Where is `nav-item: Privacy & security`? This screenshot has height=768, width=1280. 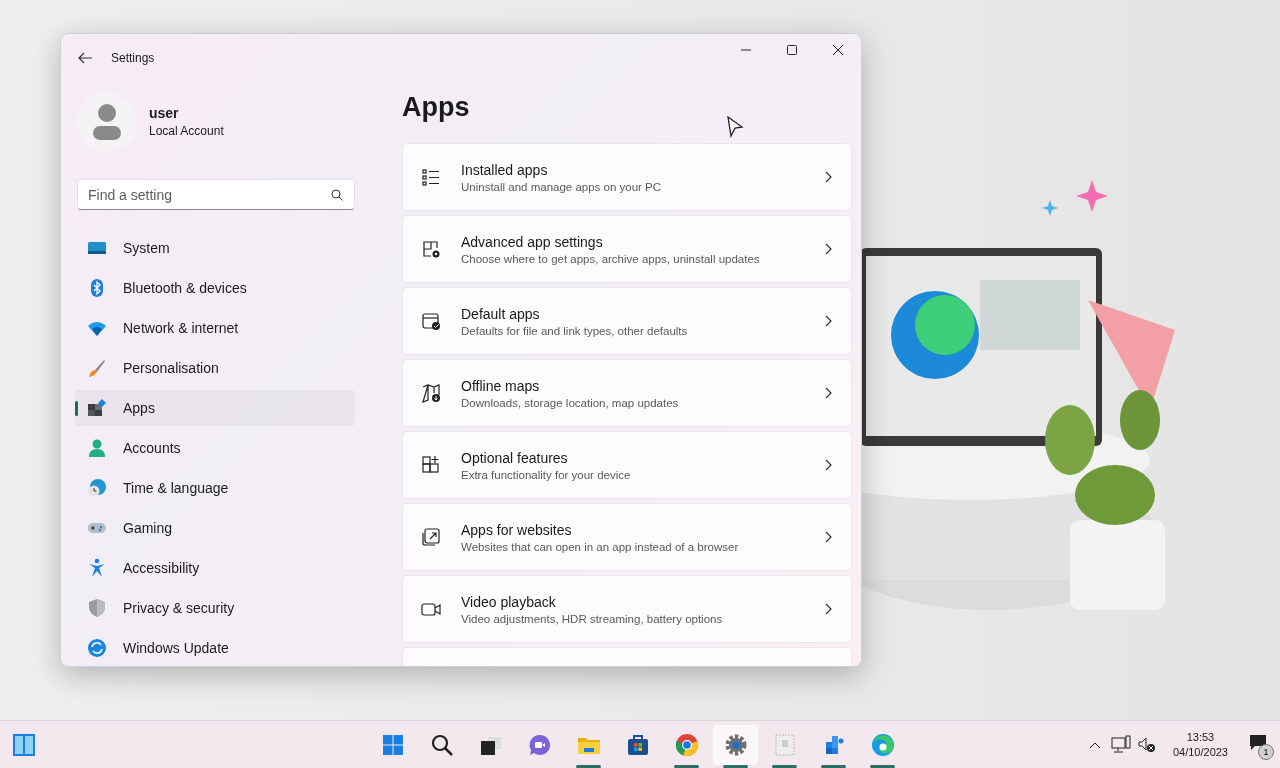 nav-item: Privacy & security is located at coordinates (215, 608).